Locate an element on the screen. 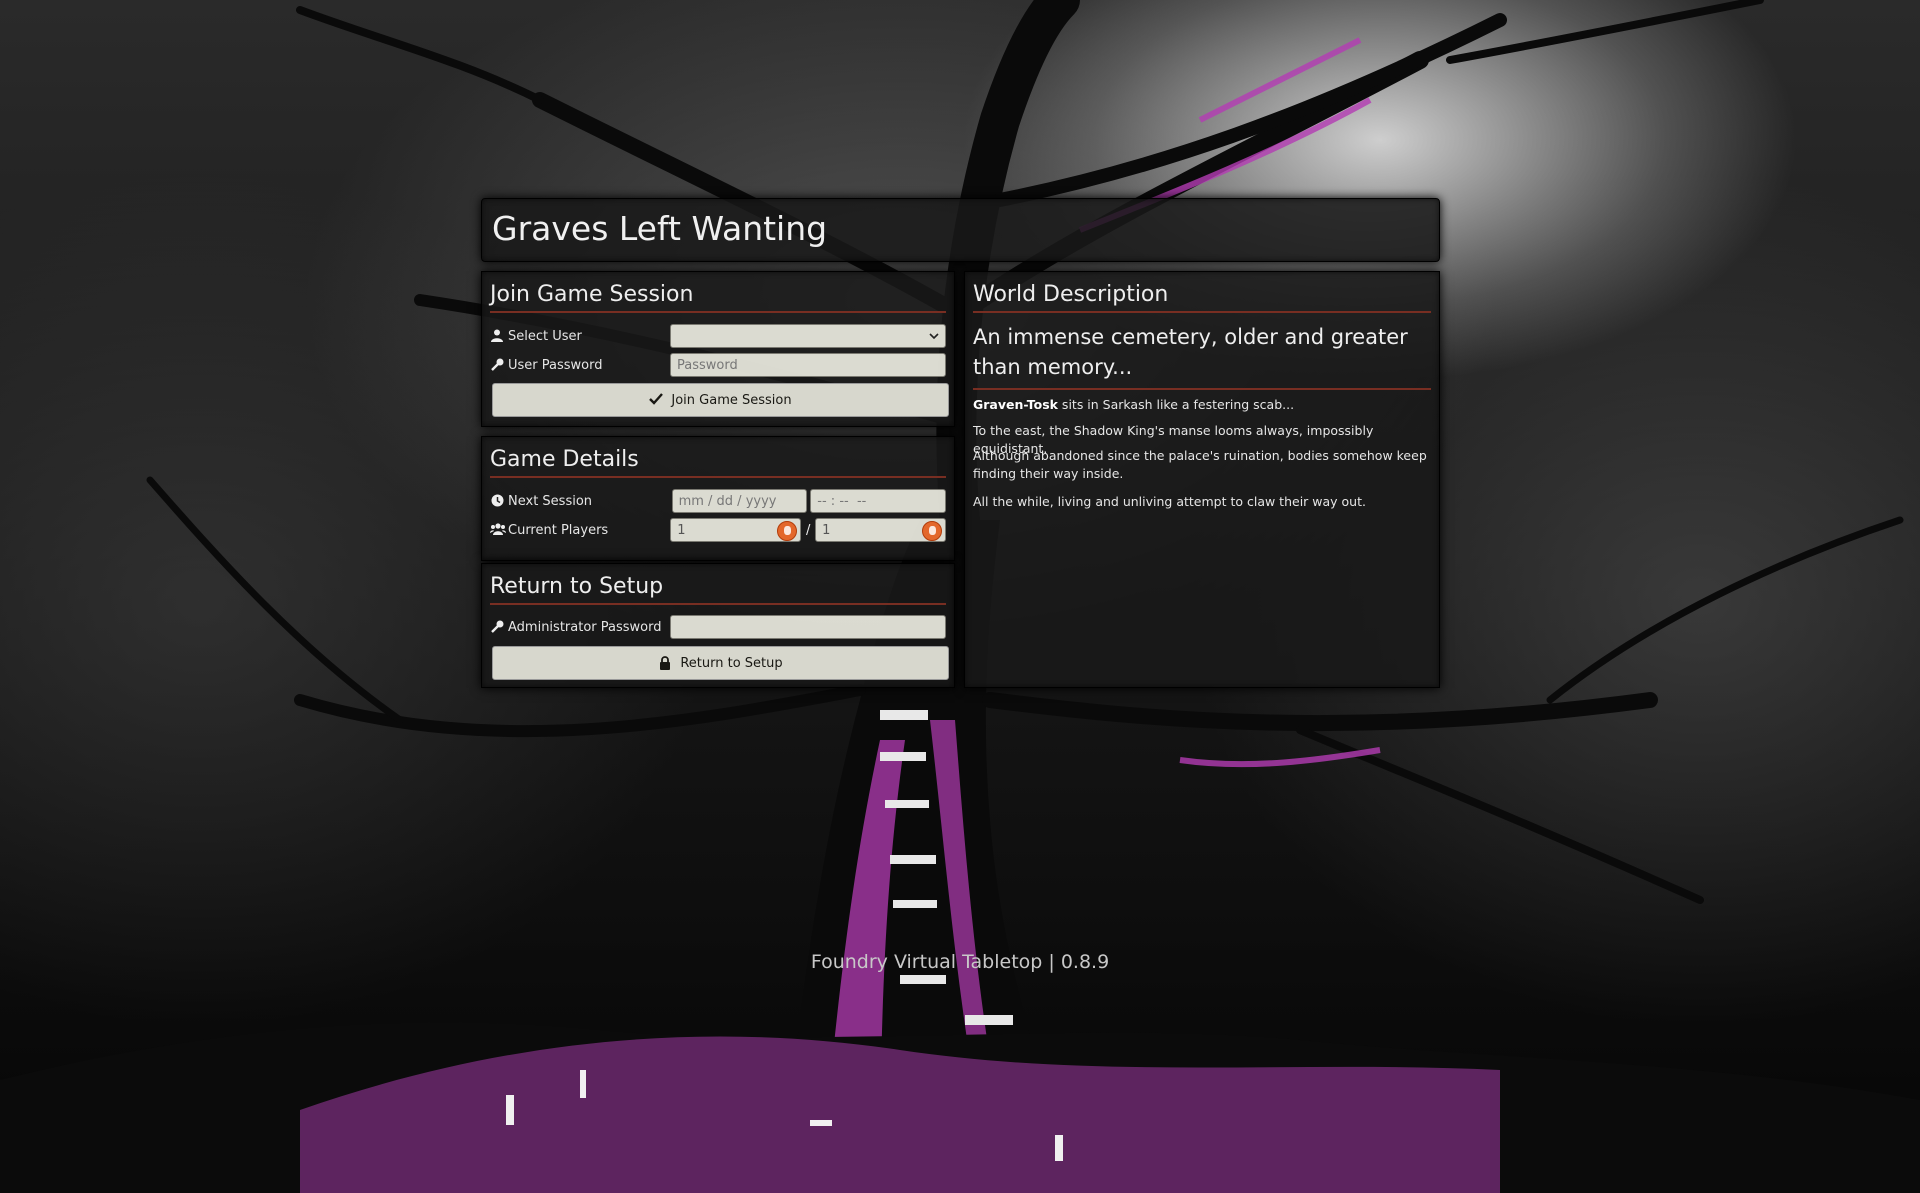  users-icon is located at coordinates (498, 530).